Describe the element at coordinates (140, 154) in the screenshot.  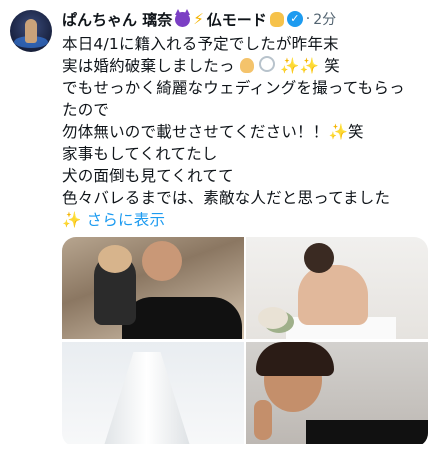
I see `text-line: 家事もしてくれてたし` at that location.